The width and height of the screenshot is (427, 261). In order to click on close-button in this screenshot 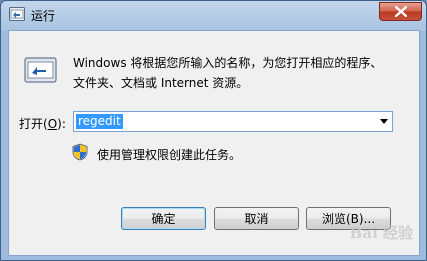, I will do `click(400, 11)`.